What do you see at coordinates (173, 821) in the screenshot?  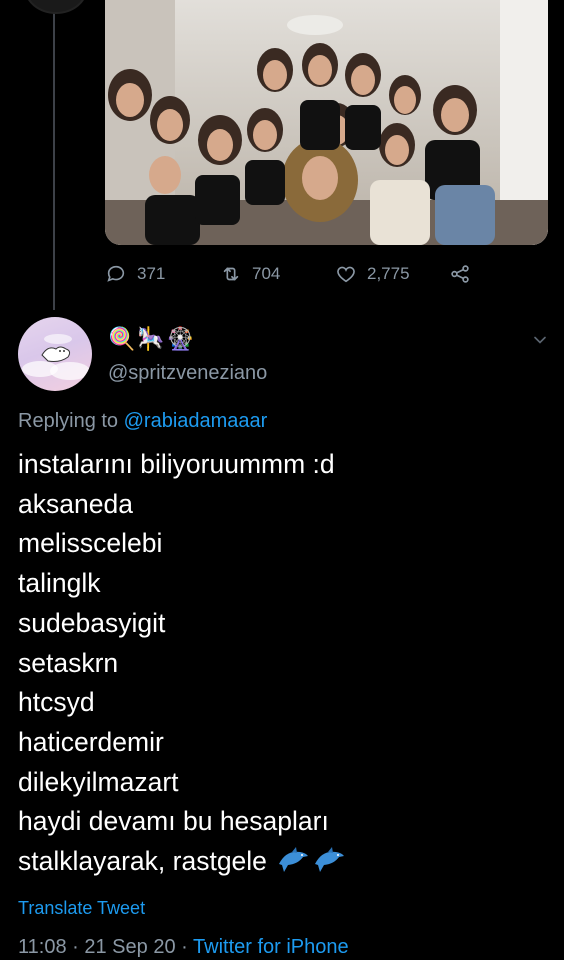 I see `tweet-line: haydi devamı bu hesapları` at bounding box center [173, 821].